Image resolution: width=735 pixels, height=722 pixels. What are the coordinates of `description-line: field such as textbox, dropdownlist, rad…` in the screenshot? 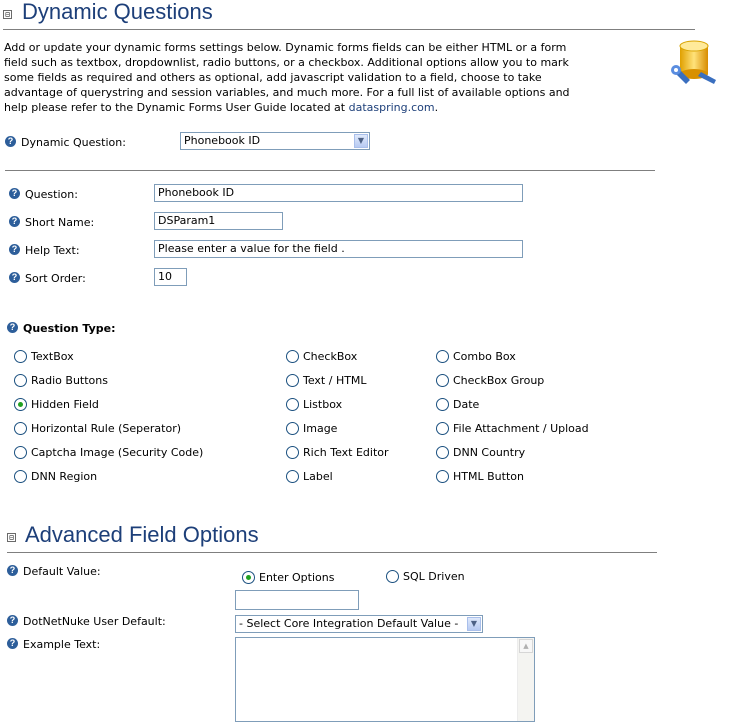 It's located at (286, 62).